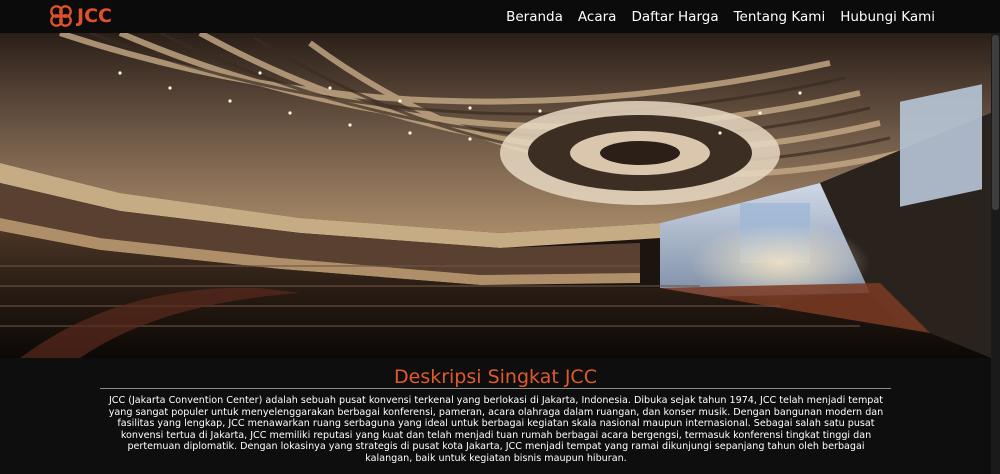 Image resolution: width=1000 pixels, height=474 pixels. What do you see at coordinates (495, 388) in the screenshot?
I see `title-divider` at bounding box center [495, 388].